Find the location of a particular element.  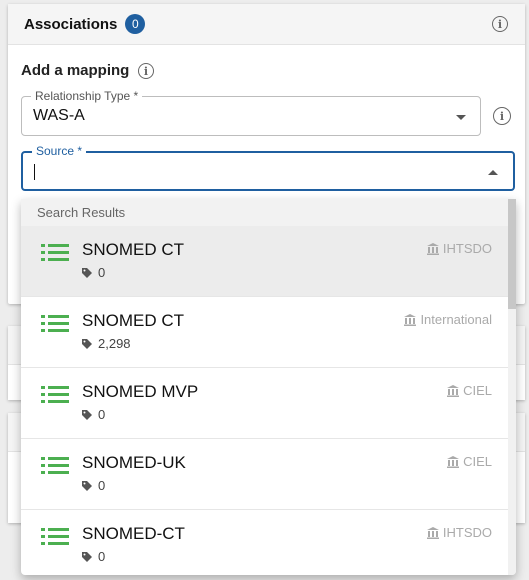

relationship-type-value: WAS-A is located at coordinates (59, 115).